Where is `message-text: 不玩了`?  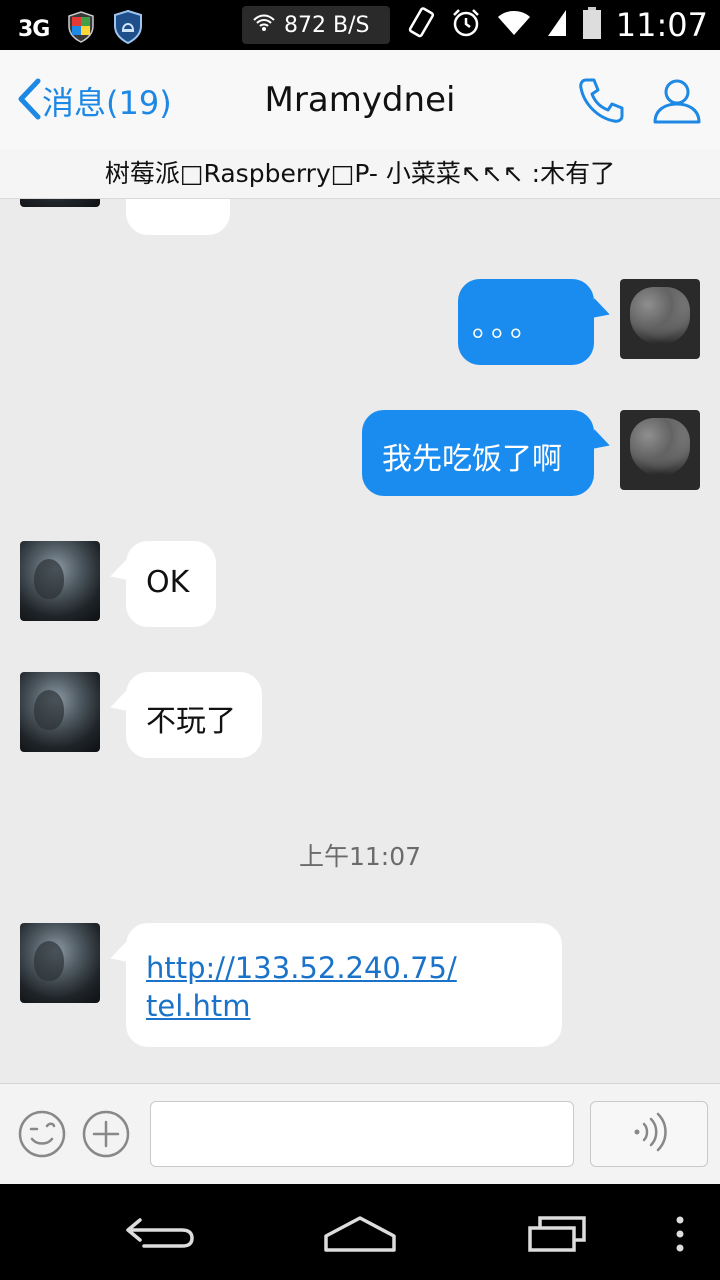
message-text: 不玩了 is located at coordinates (191, 721).